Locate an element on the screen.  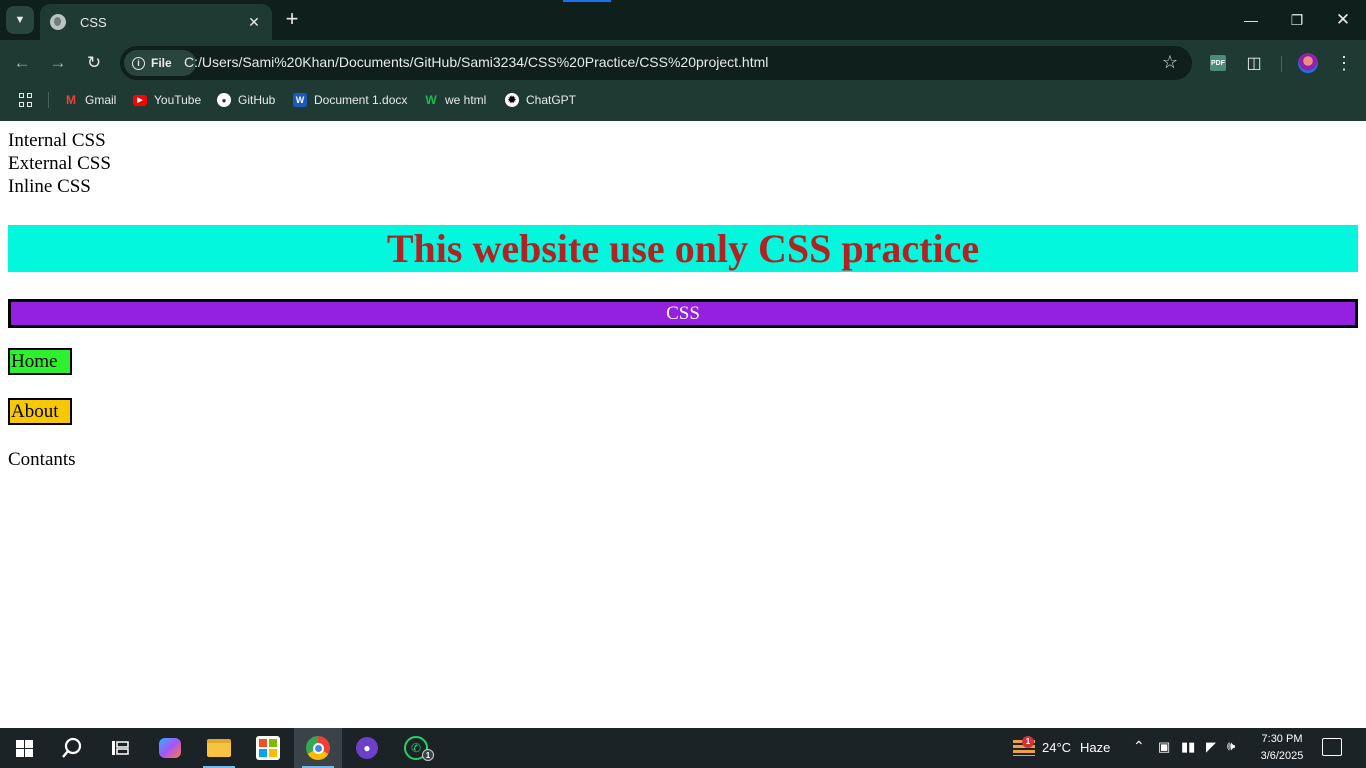
whatsapp-badge: 1 is located at coordinates (428, 755).